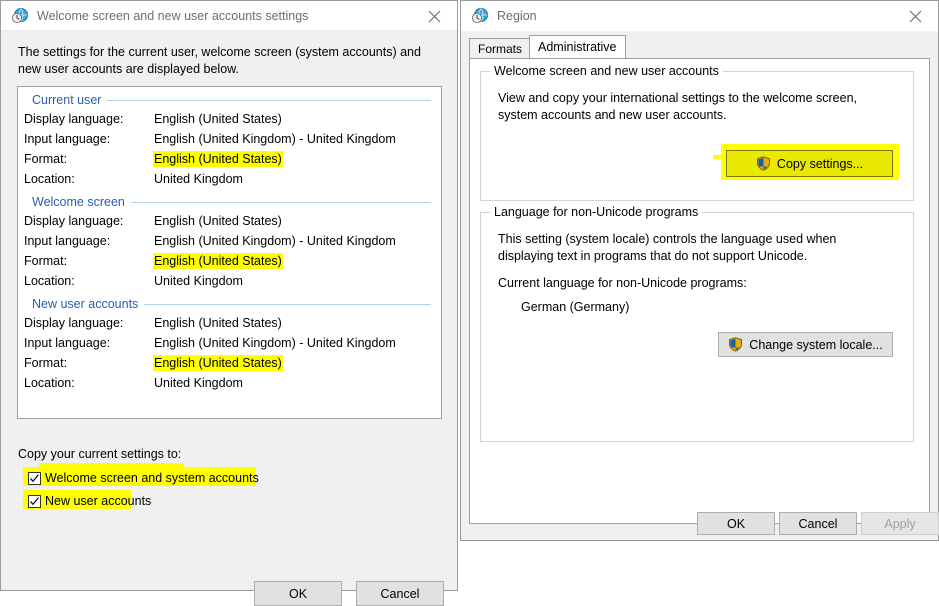  I want to click on tab-formats: Formats, so click(500, 48).